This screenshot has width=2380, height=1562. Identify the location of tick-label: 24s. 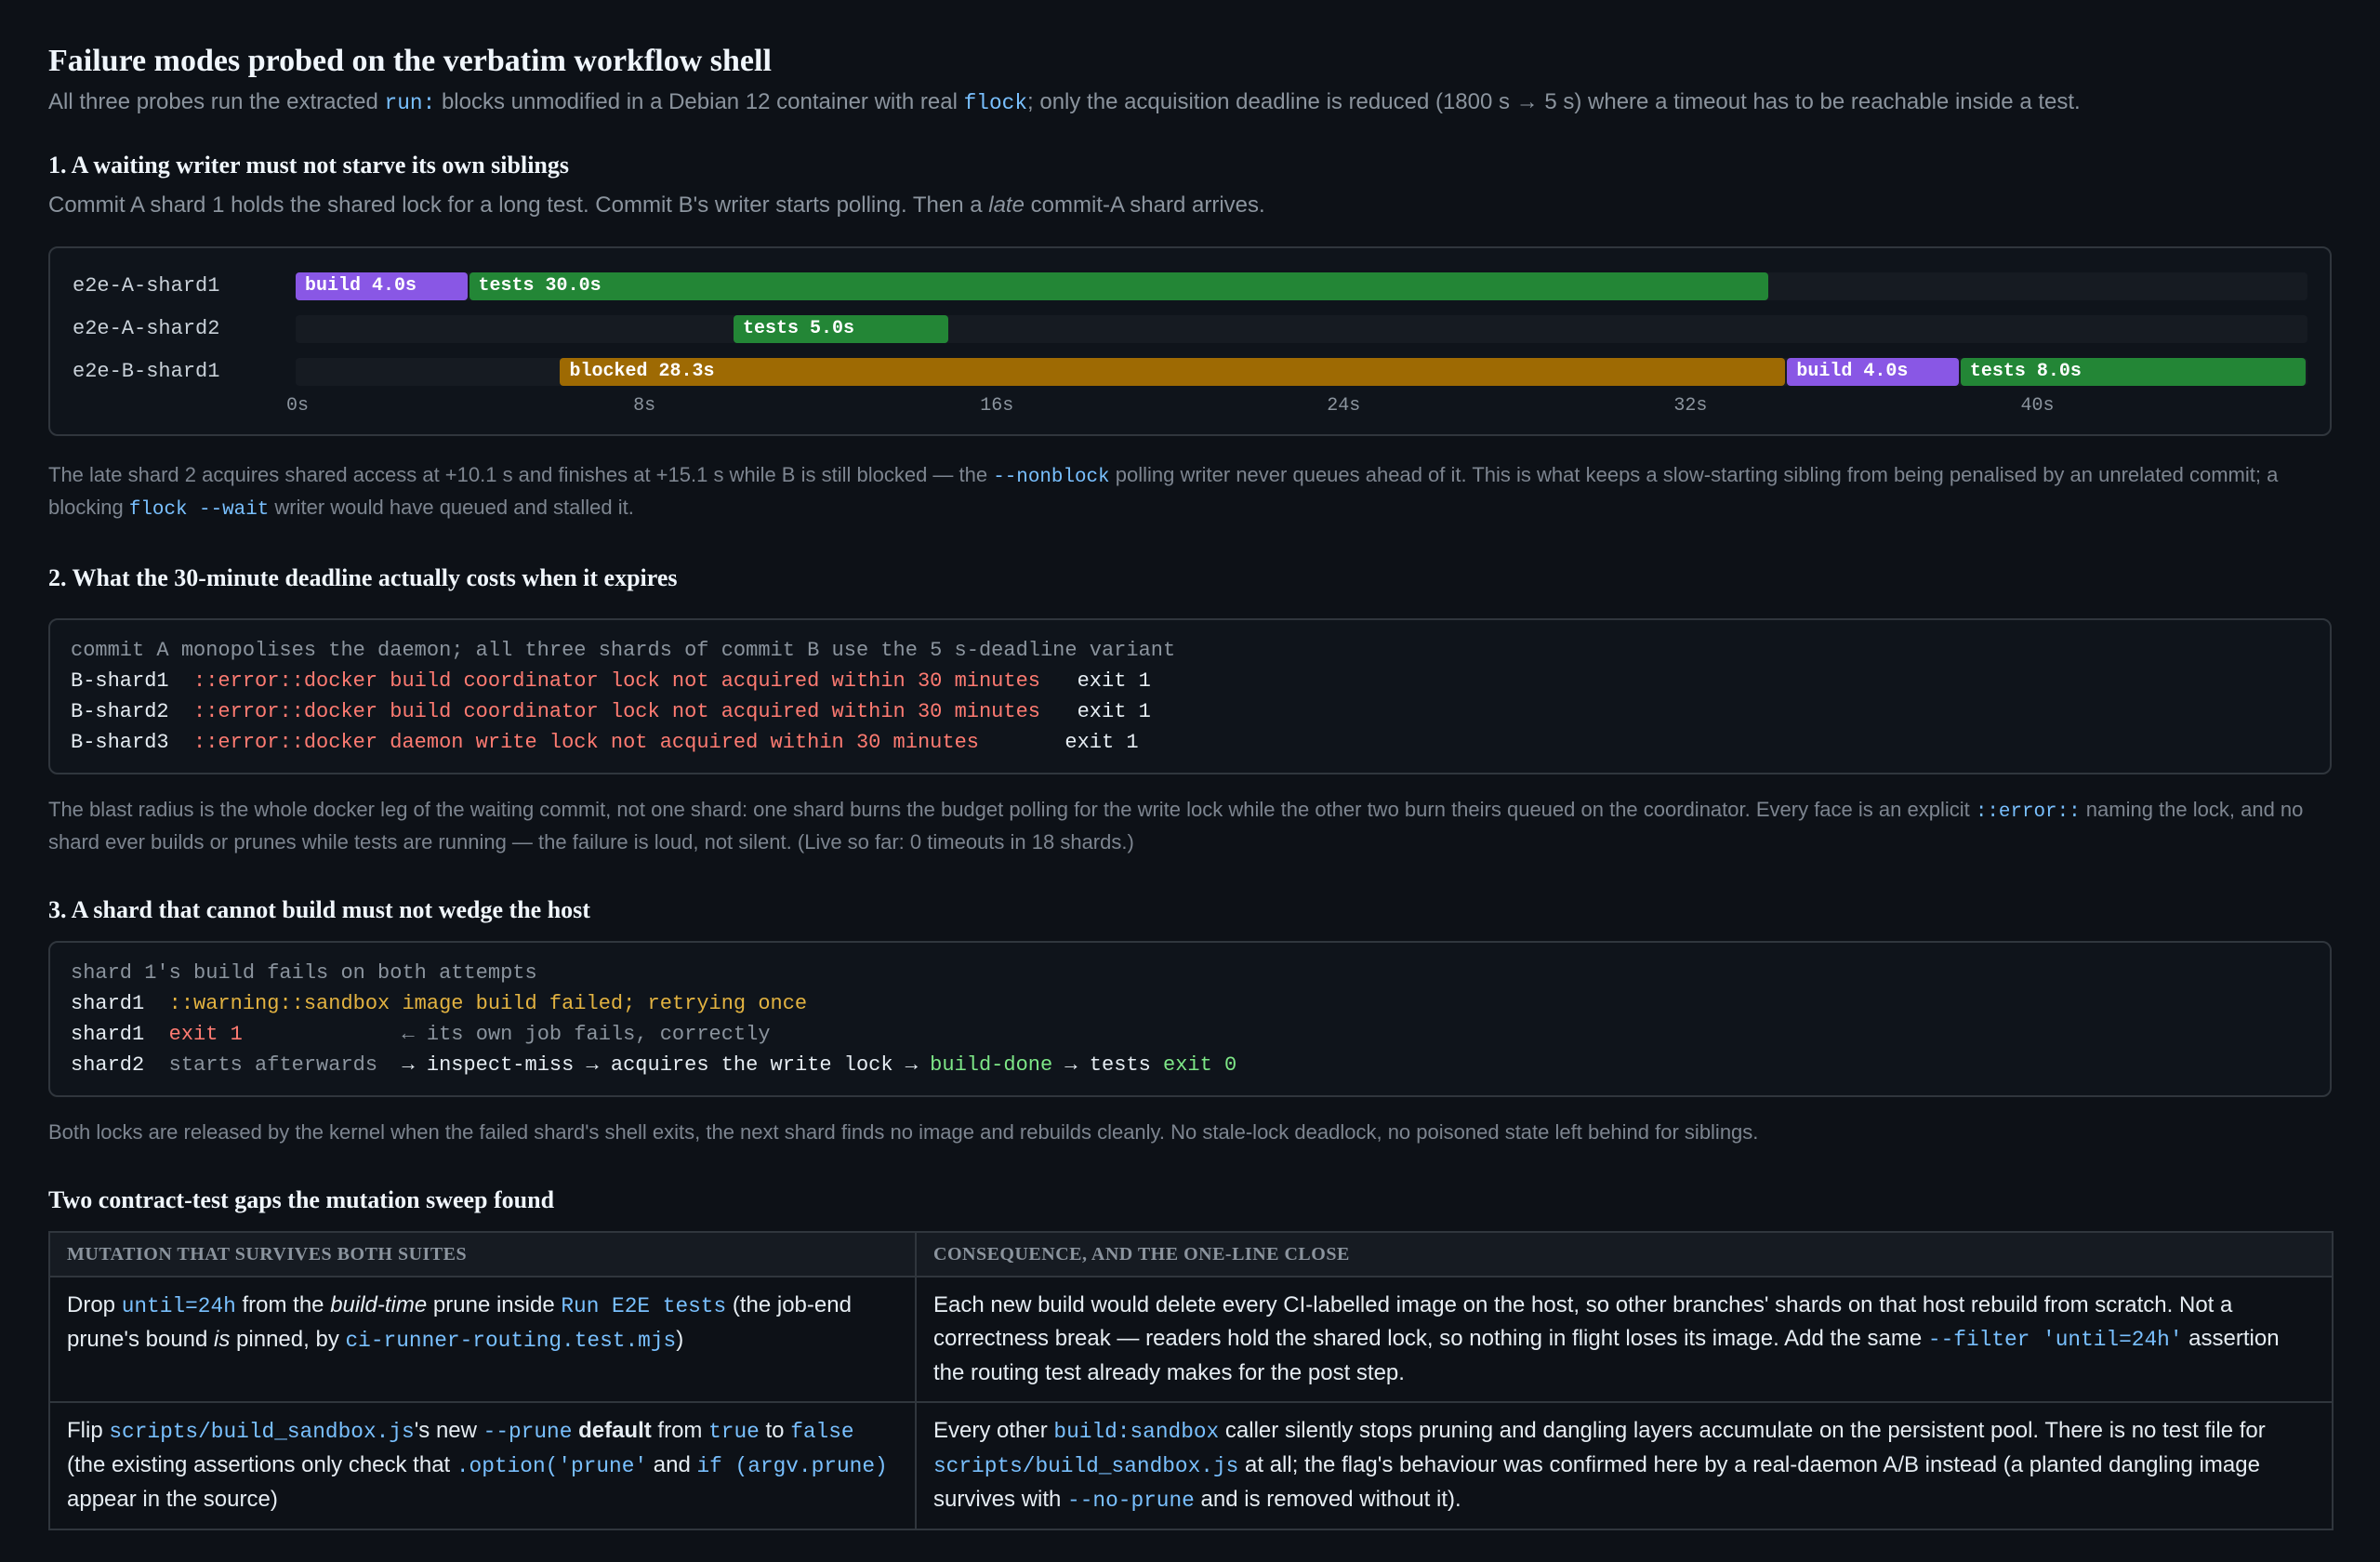
(1344, 406).